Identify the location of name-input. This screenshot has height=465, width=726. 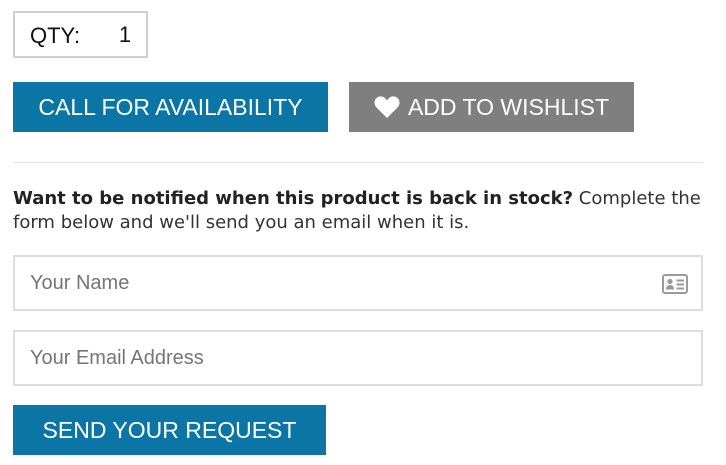
(358, 283).